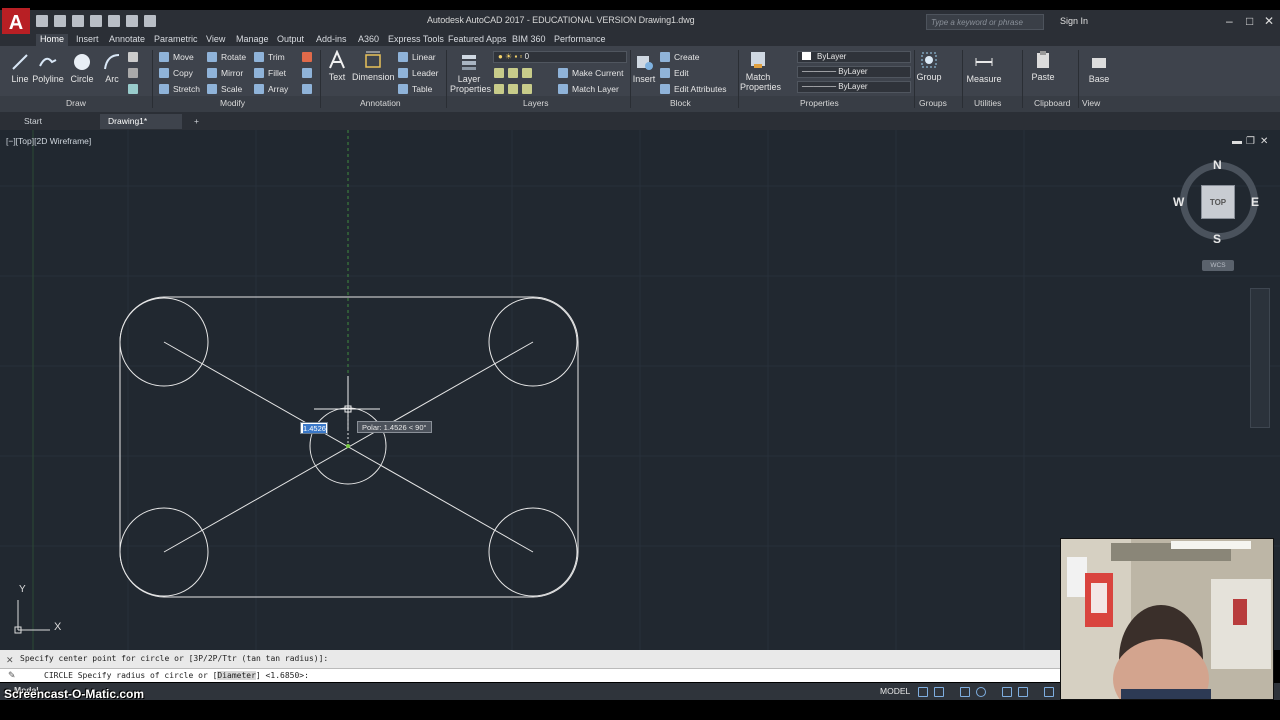 This screenshot has height=720, width=1280. What do you see at coordinates (132, 21) in the screenshot?
I see `undo-icon` at bounding box center [132, 21].